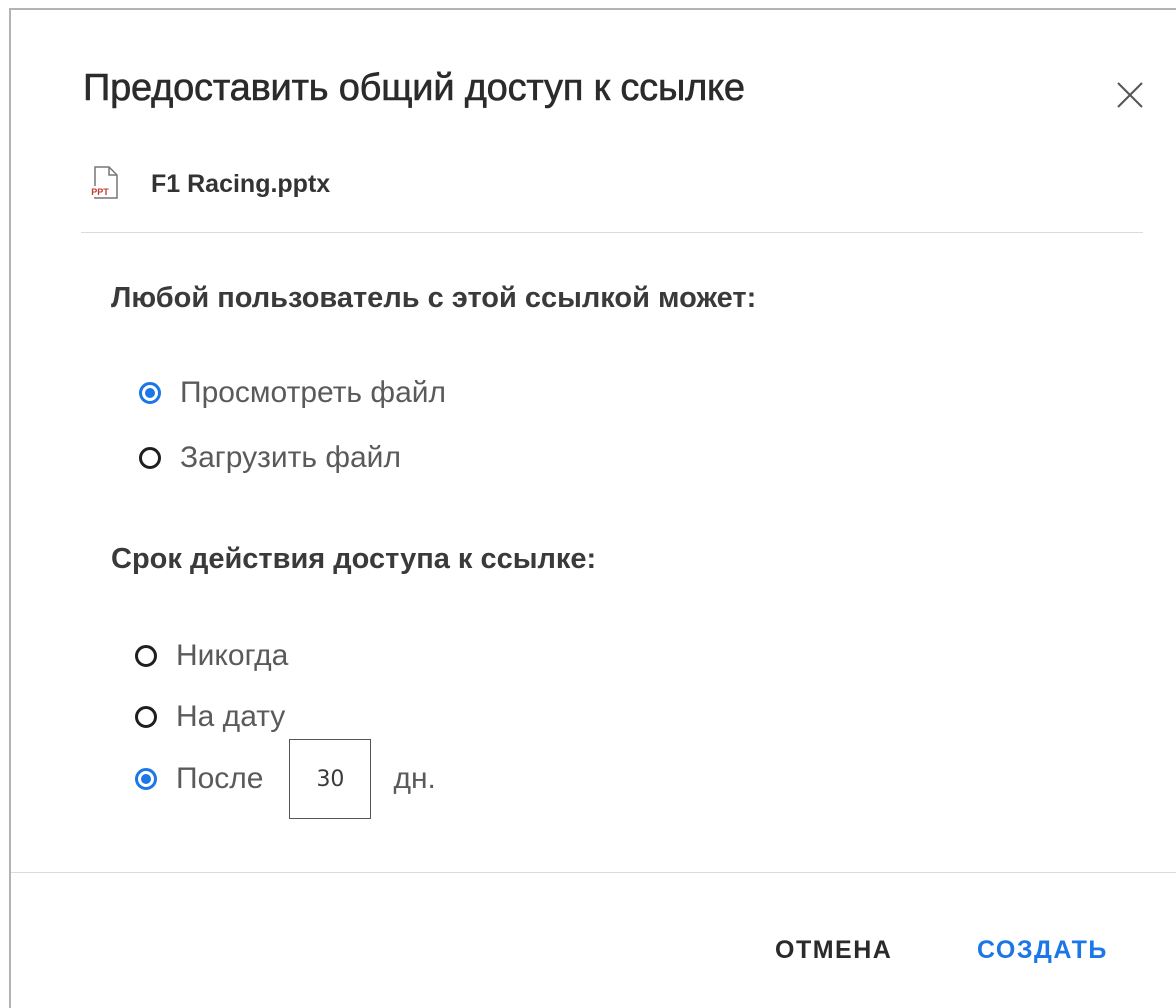 This screenshot has width=1176, height=1008. Describe the element at coordinates (414, 778) in the screenshot. I see `days-unit-label: дн.` at that location.